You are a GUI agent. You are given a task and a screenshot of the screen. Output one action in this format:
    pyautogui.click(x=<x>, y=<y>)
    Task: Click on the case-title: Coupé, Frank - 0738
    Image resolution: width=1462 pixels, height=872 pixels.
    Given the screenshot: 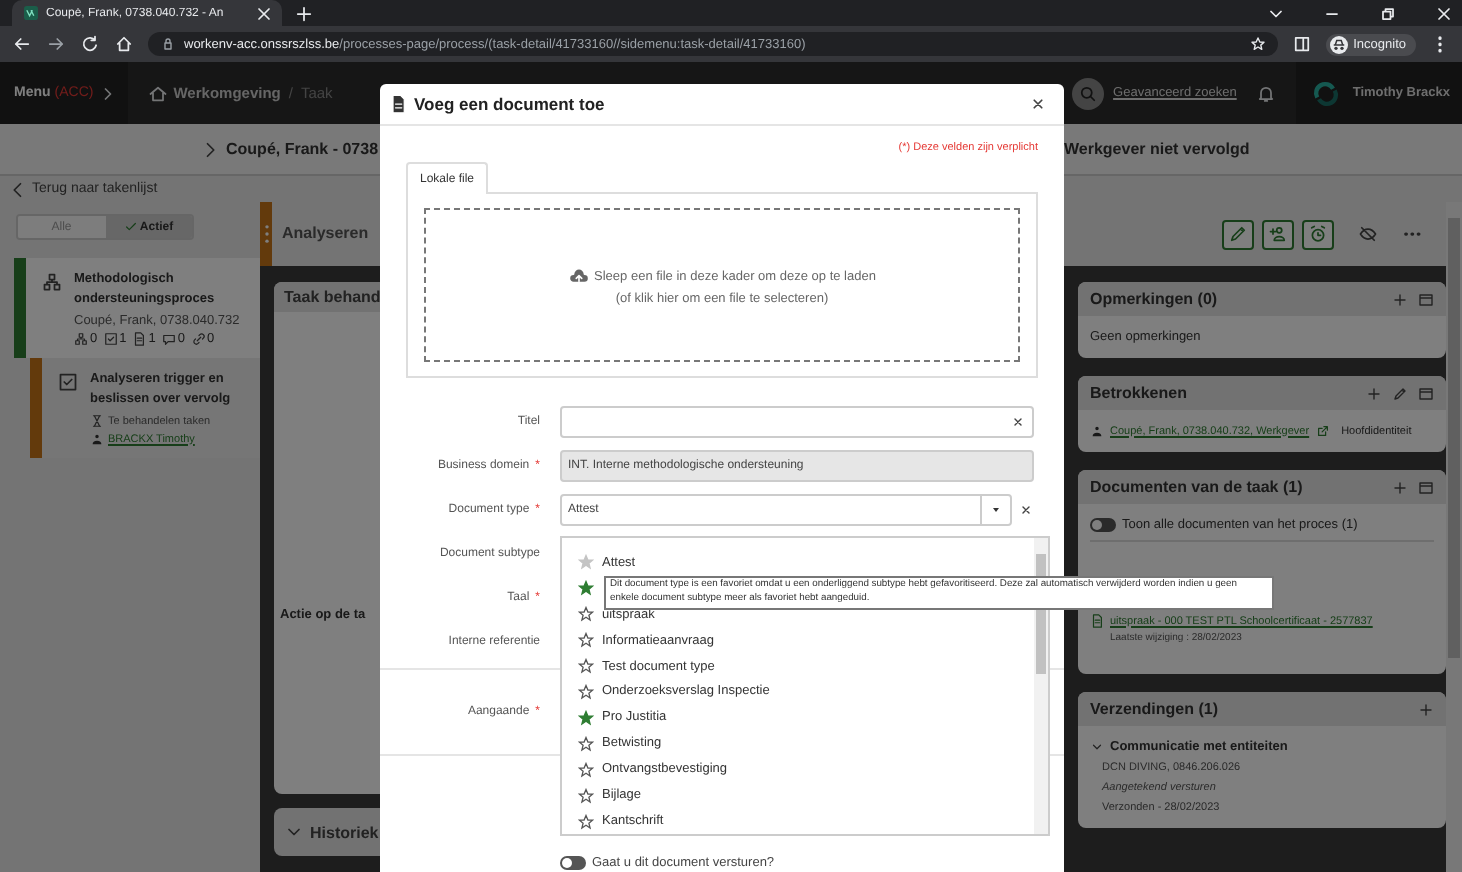 What is the action you would take?
    pyautogui.click(x=302, y=149)
    